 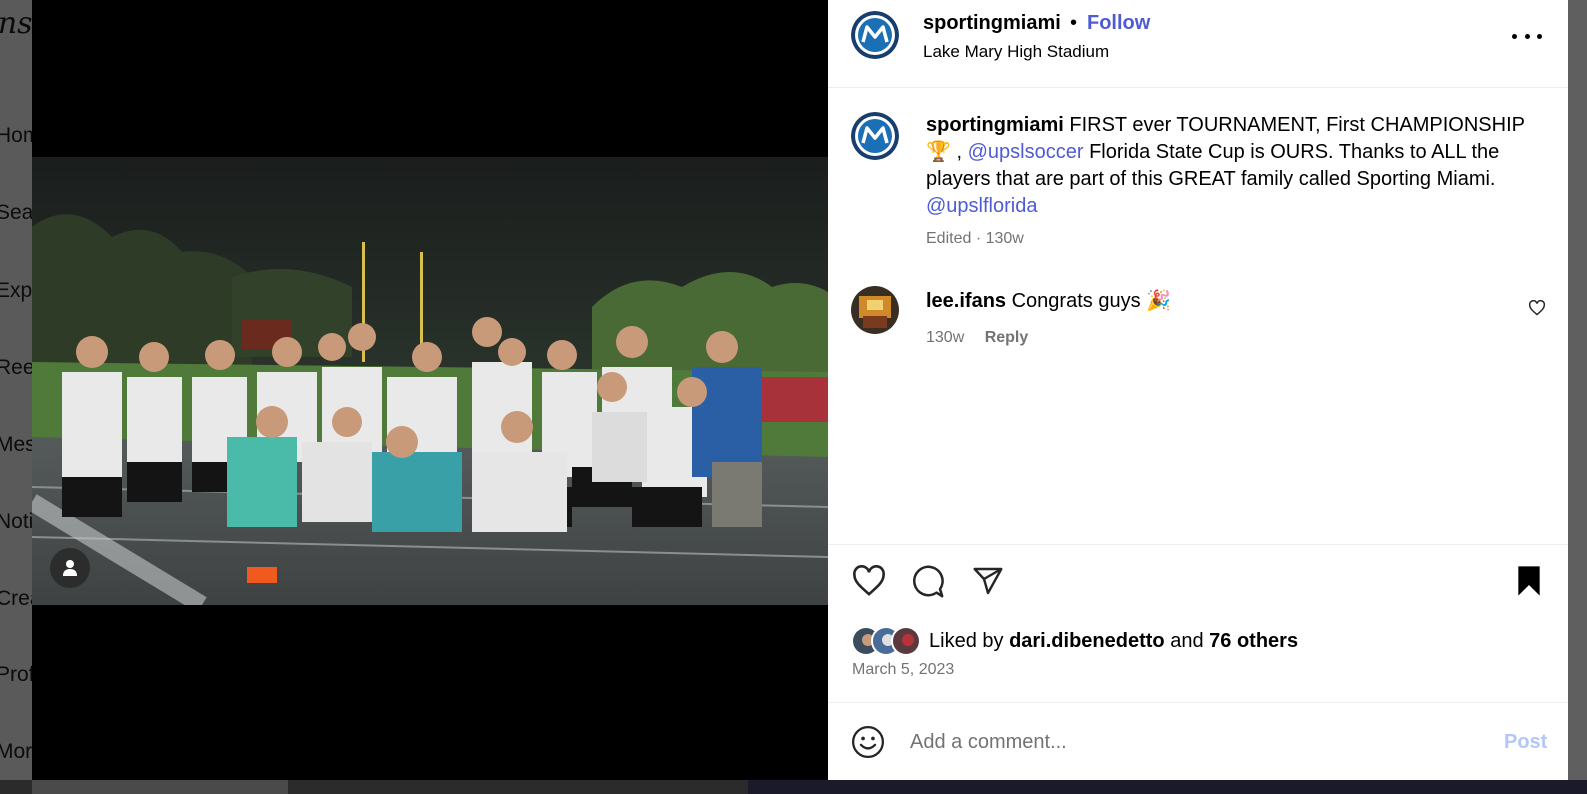 I want to click on person-icon, so click(x=70, y=568).